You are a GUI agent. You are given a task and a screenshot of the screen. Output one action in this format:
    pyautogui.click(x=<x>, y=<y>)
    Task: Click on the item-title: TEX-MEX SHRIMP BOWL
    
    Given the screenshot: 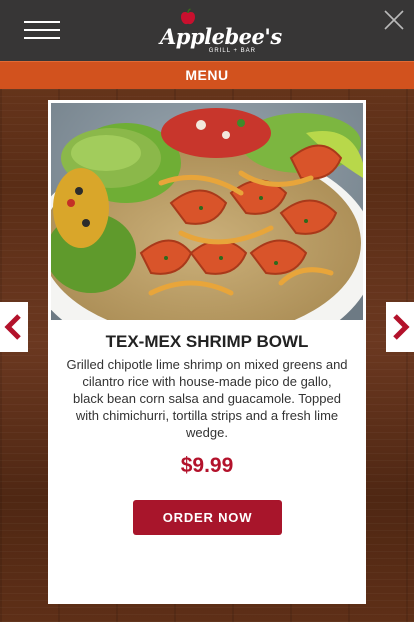 What is the action you would take?
    pyautogui.click(x=207, y=341)
    